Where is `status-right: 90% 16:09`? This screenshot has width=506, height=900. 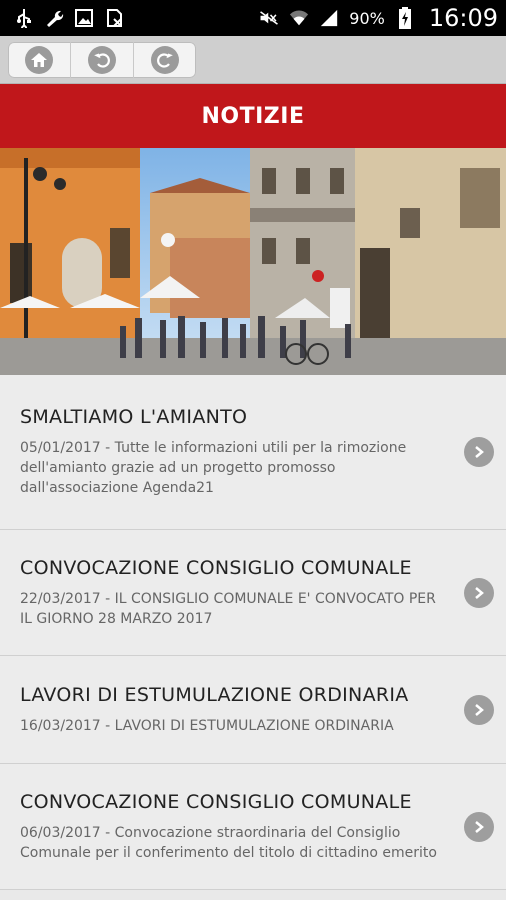
status-right: 90% 16:09 is located at coordinates (378, 18).